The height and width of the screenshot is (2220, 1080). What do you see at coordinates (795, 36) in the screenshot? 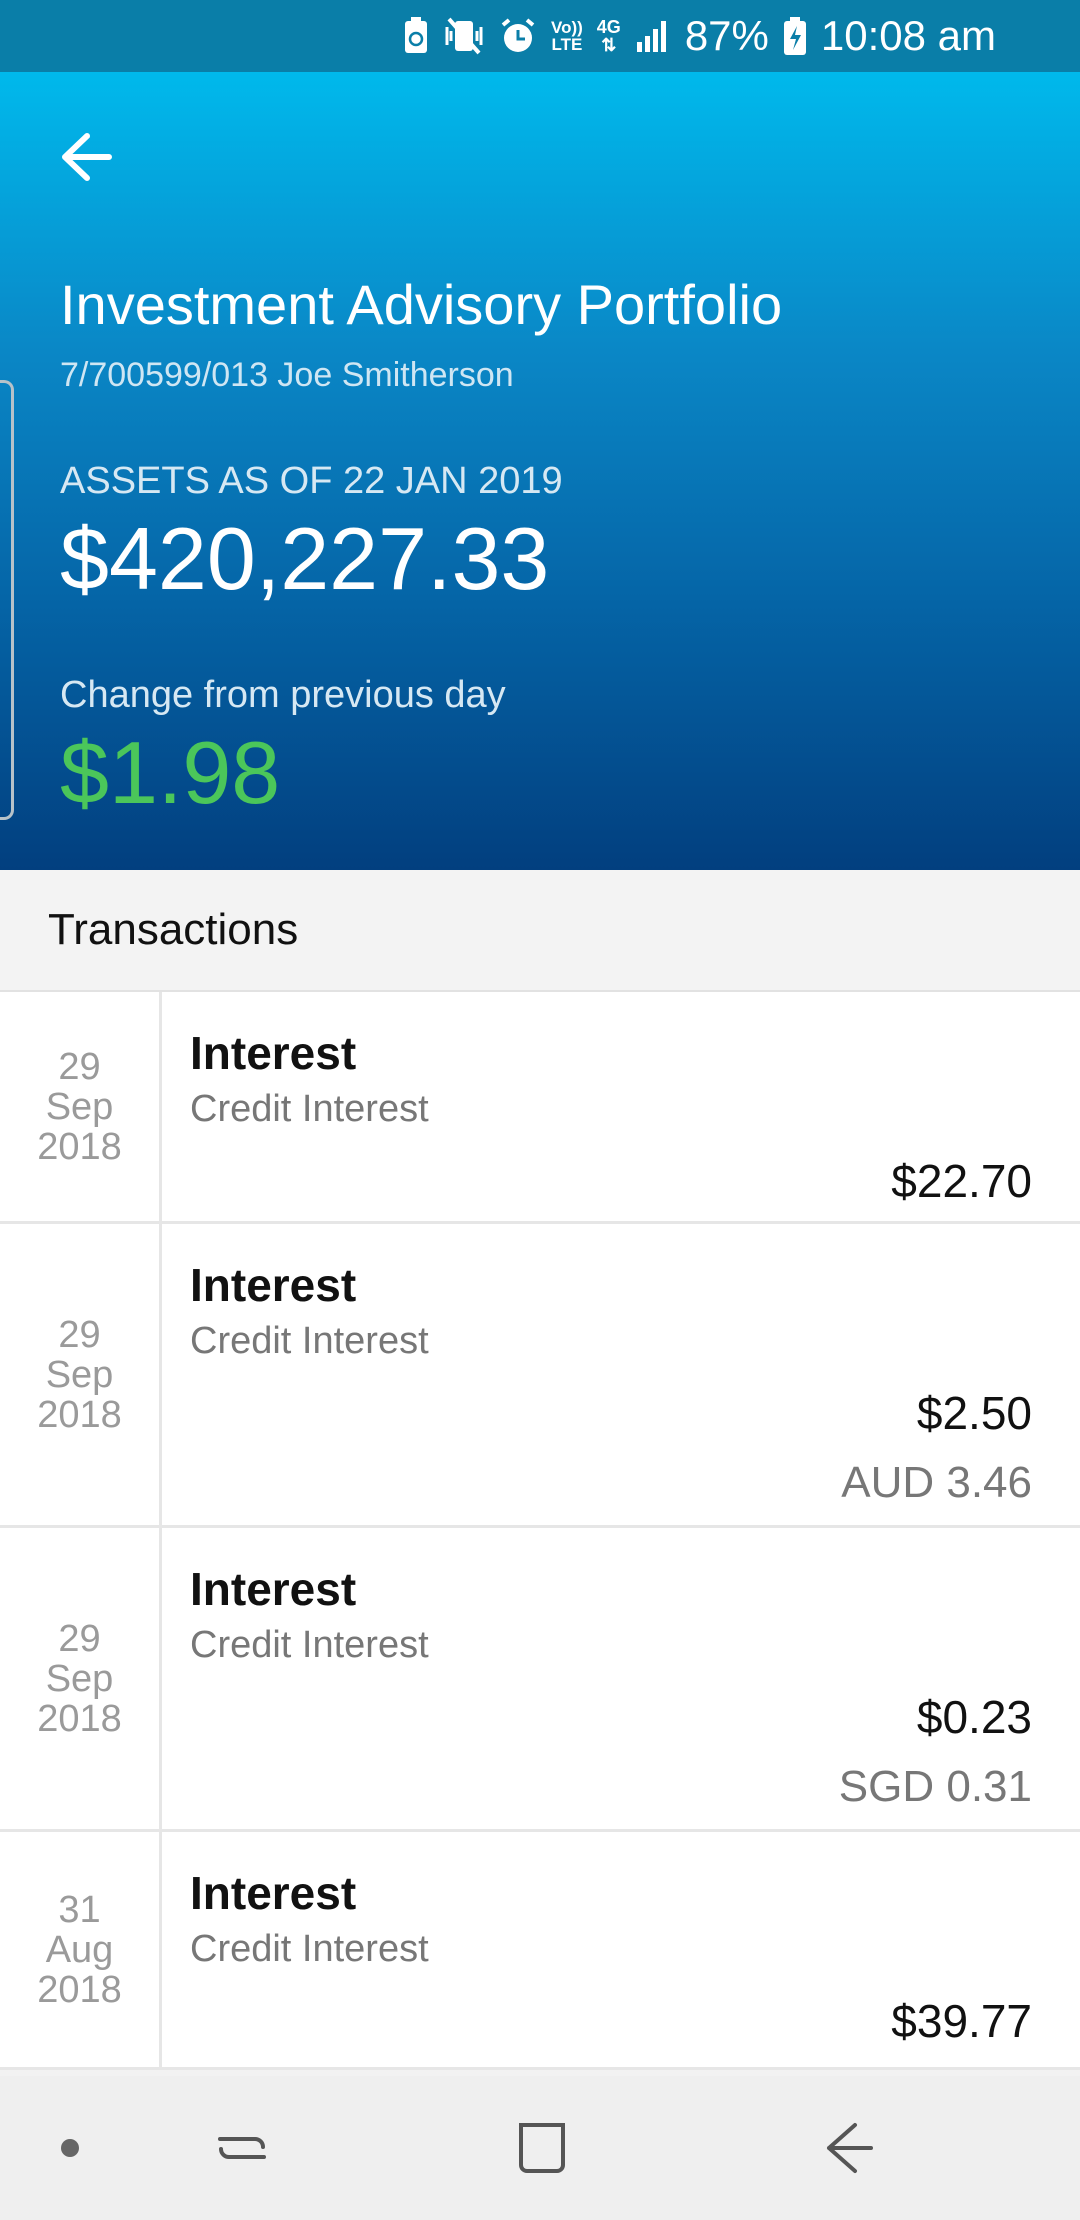
I see `battery-charging-icon` at bounding box center [795, 36].